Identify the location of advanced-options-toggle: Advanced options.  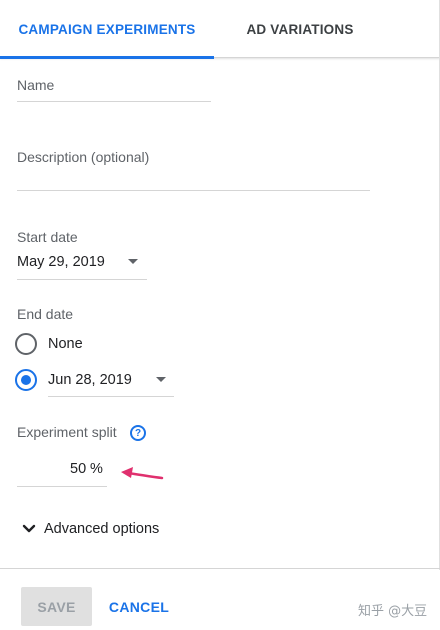
(90, 529).